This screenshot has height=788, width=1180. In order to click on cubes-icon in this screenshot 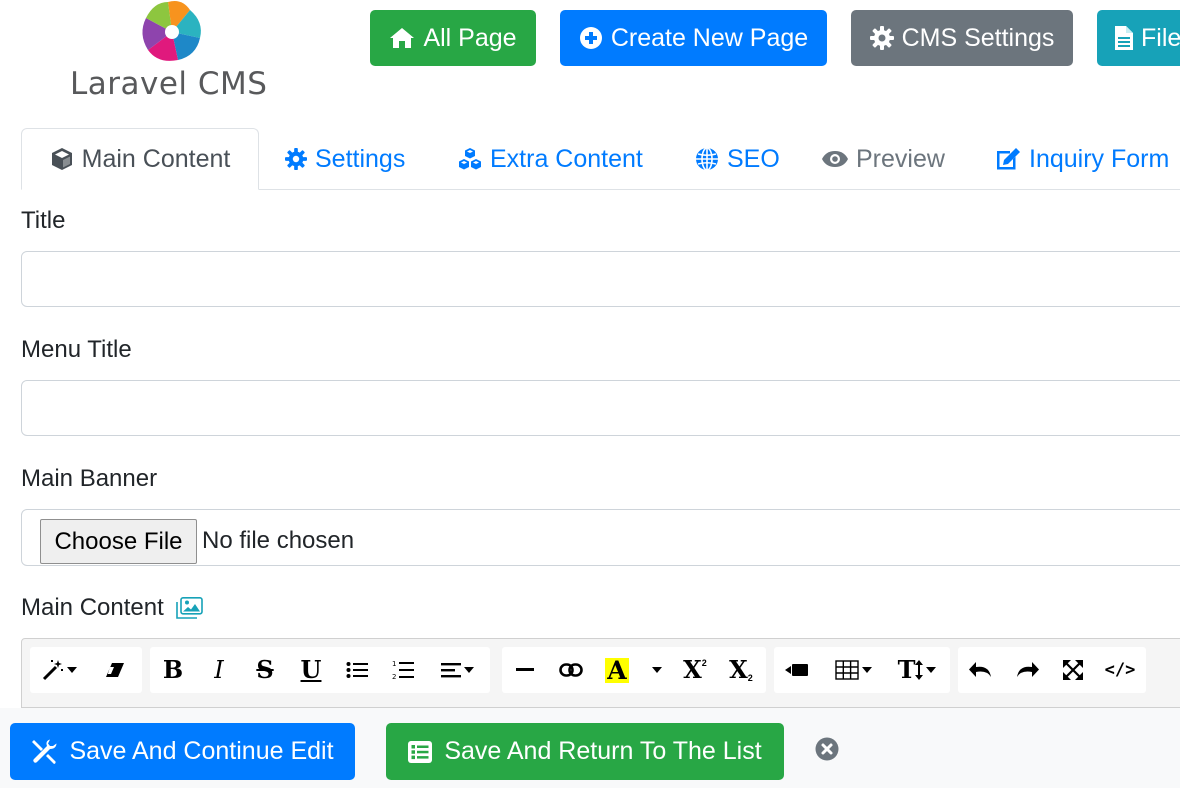, I will do `click(470, 159)`.